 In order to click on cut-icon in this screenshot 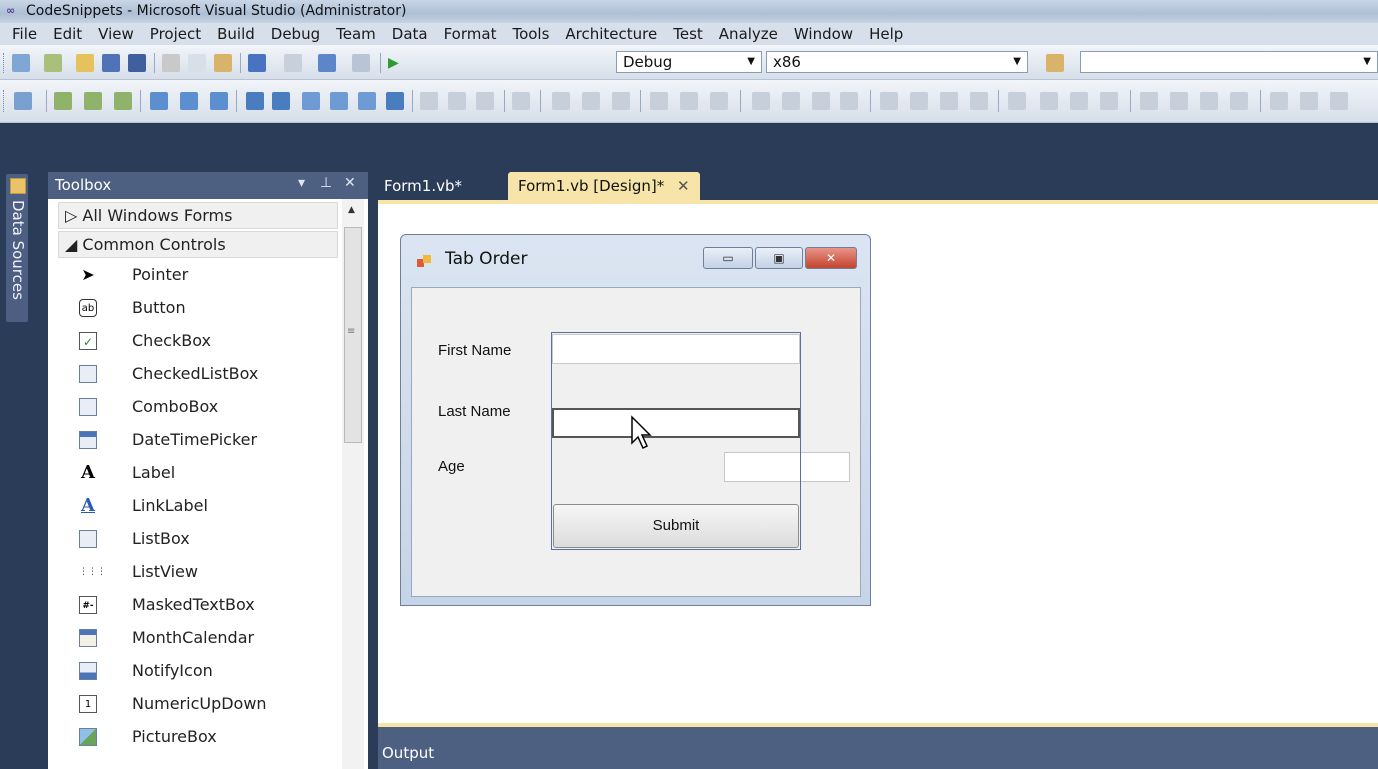, I will do `click(171, 63)`.